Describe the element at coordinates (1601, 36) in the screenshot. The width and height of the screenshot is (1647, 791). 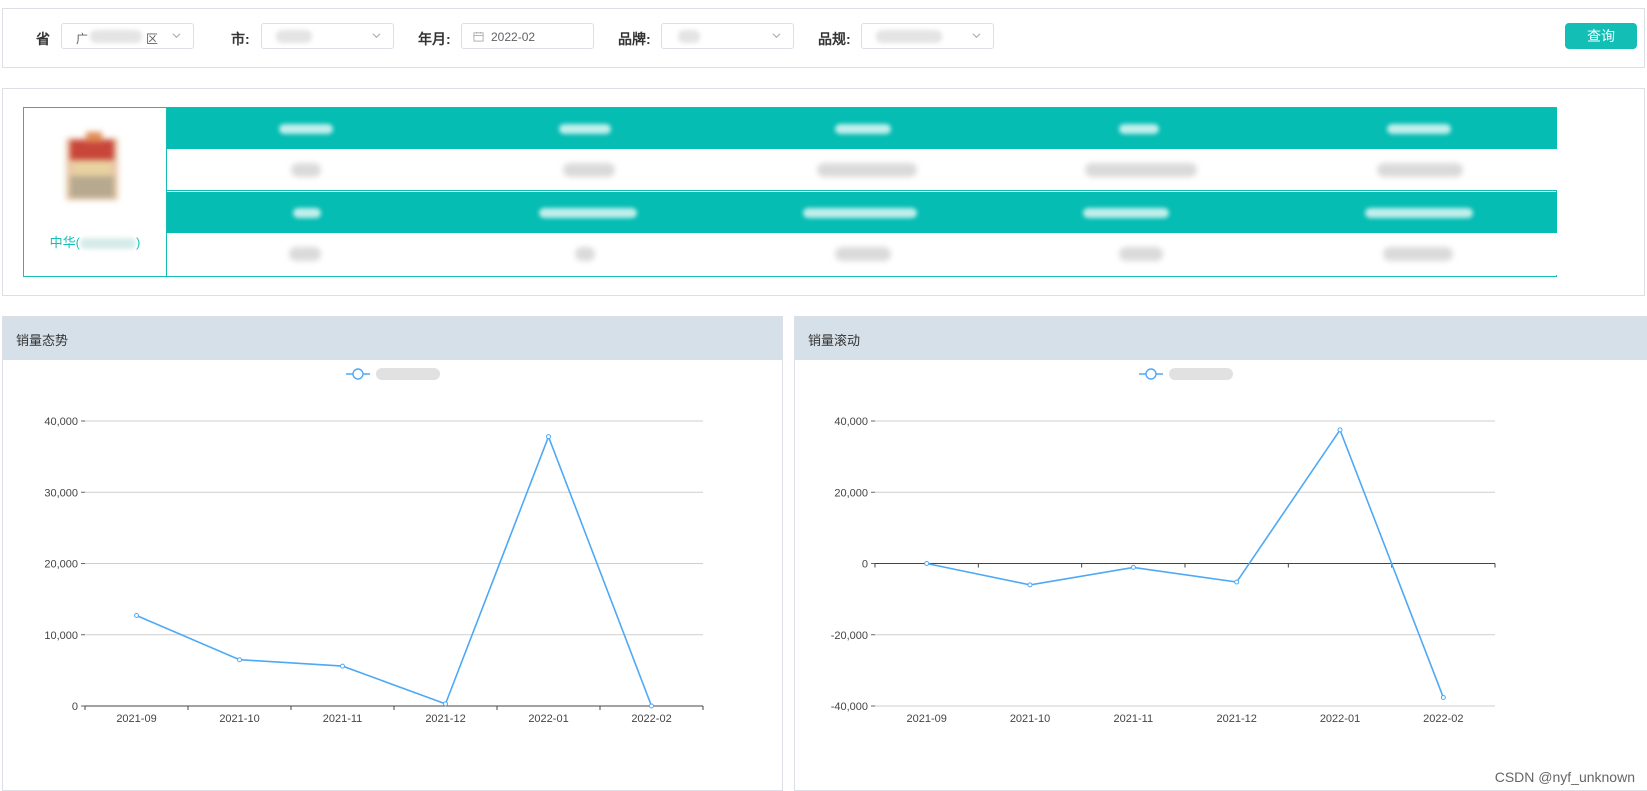
I see `query-button: 查询` at that location.